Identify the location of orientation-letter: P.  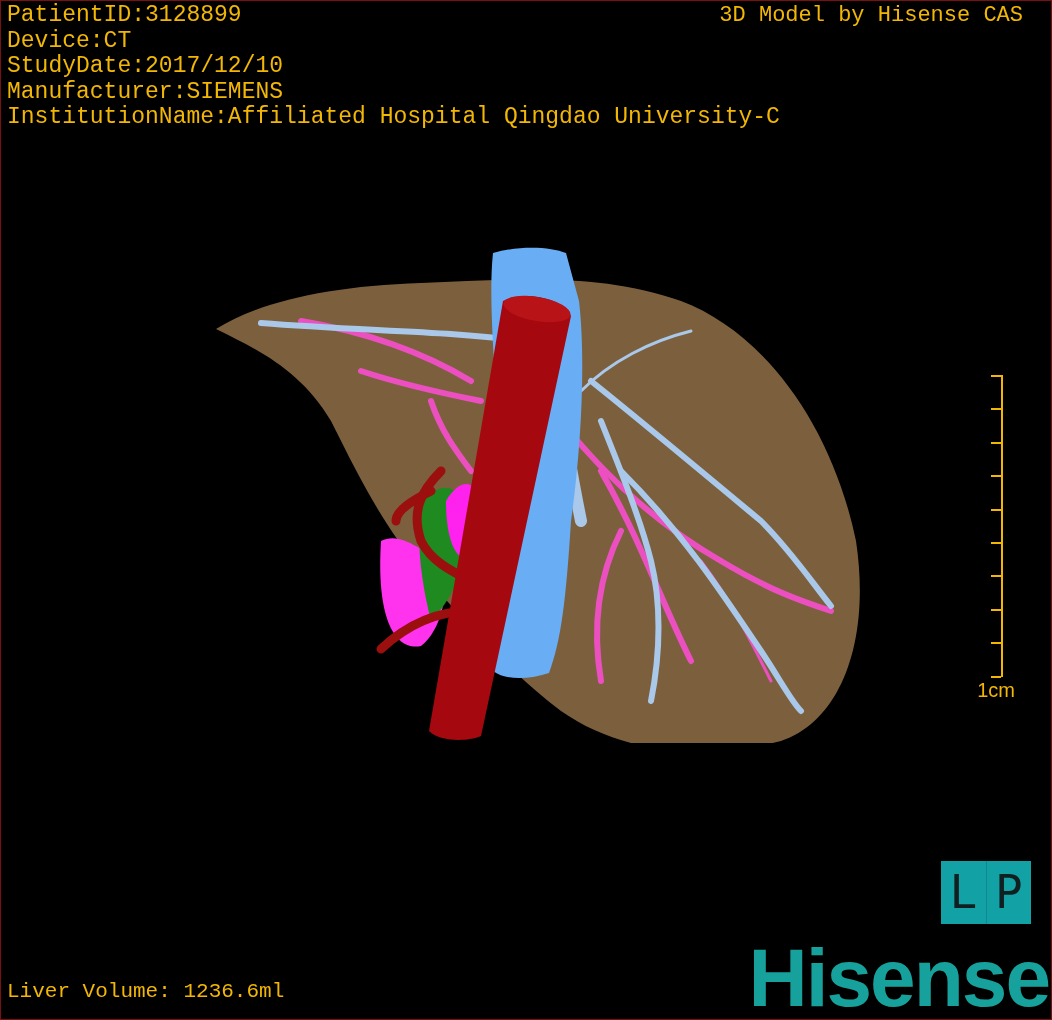
(1008, 892).